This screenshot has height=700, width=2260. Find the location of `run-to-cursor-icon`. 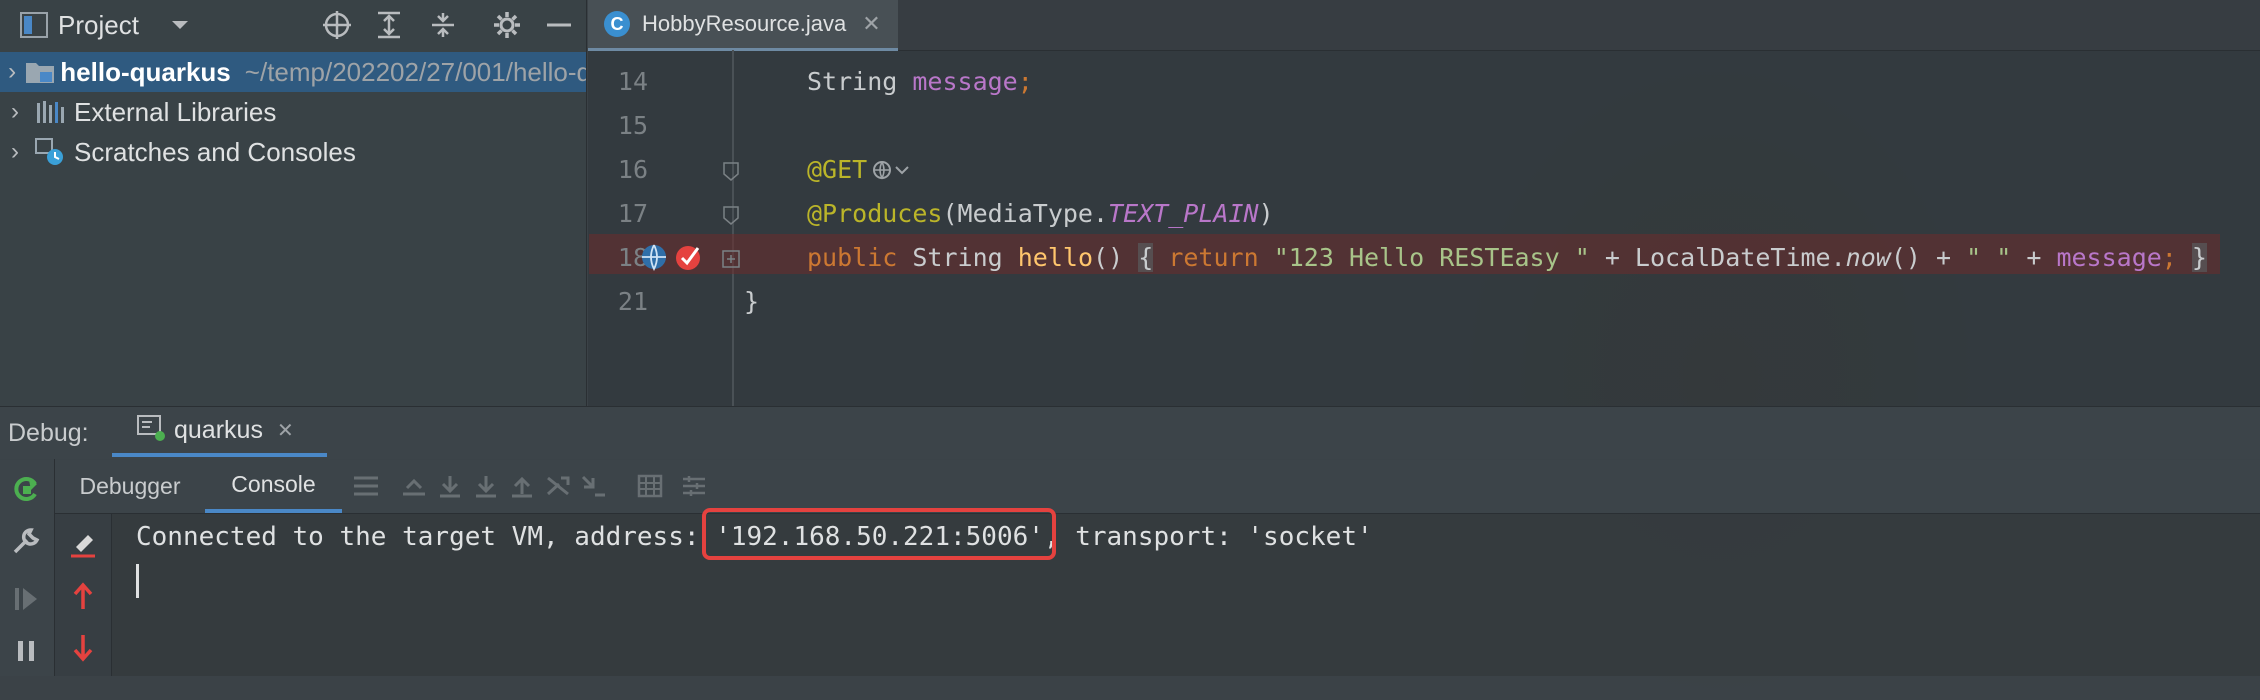

run-to-cursor-icon is located at coordinates (594, 486).